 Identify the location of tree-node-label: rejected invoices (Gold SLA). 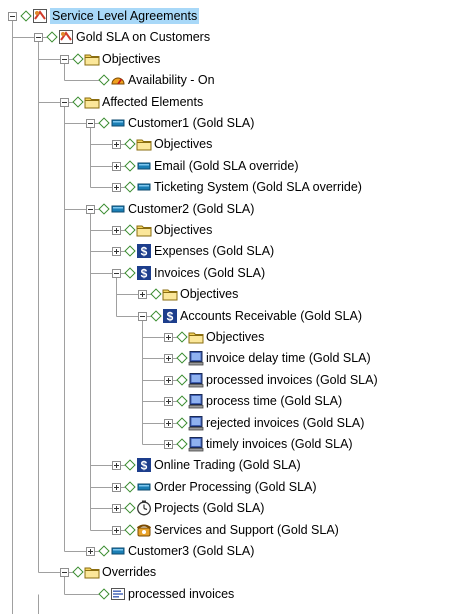
(285, 423).